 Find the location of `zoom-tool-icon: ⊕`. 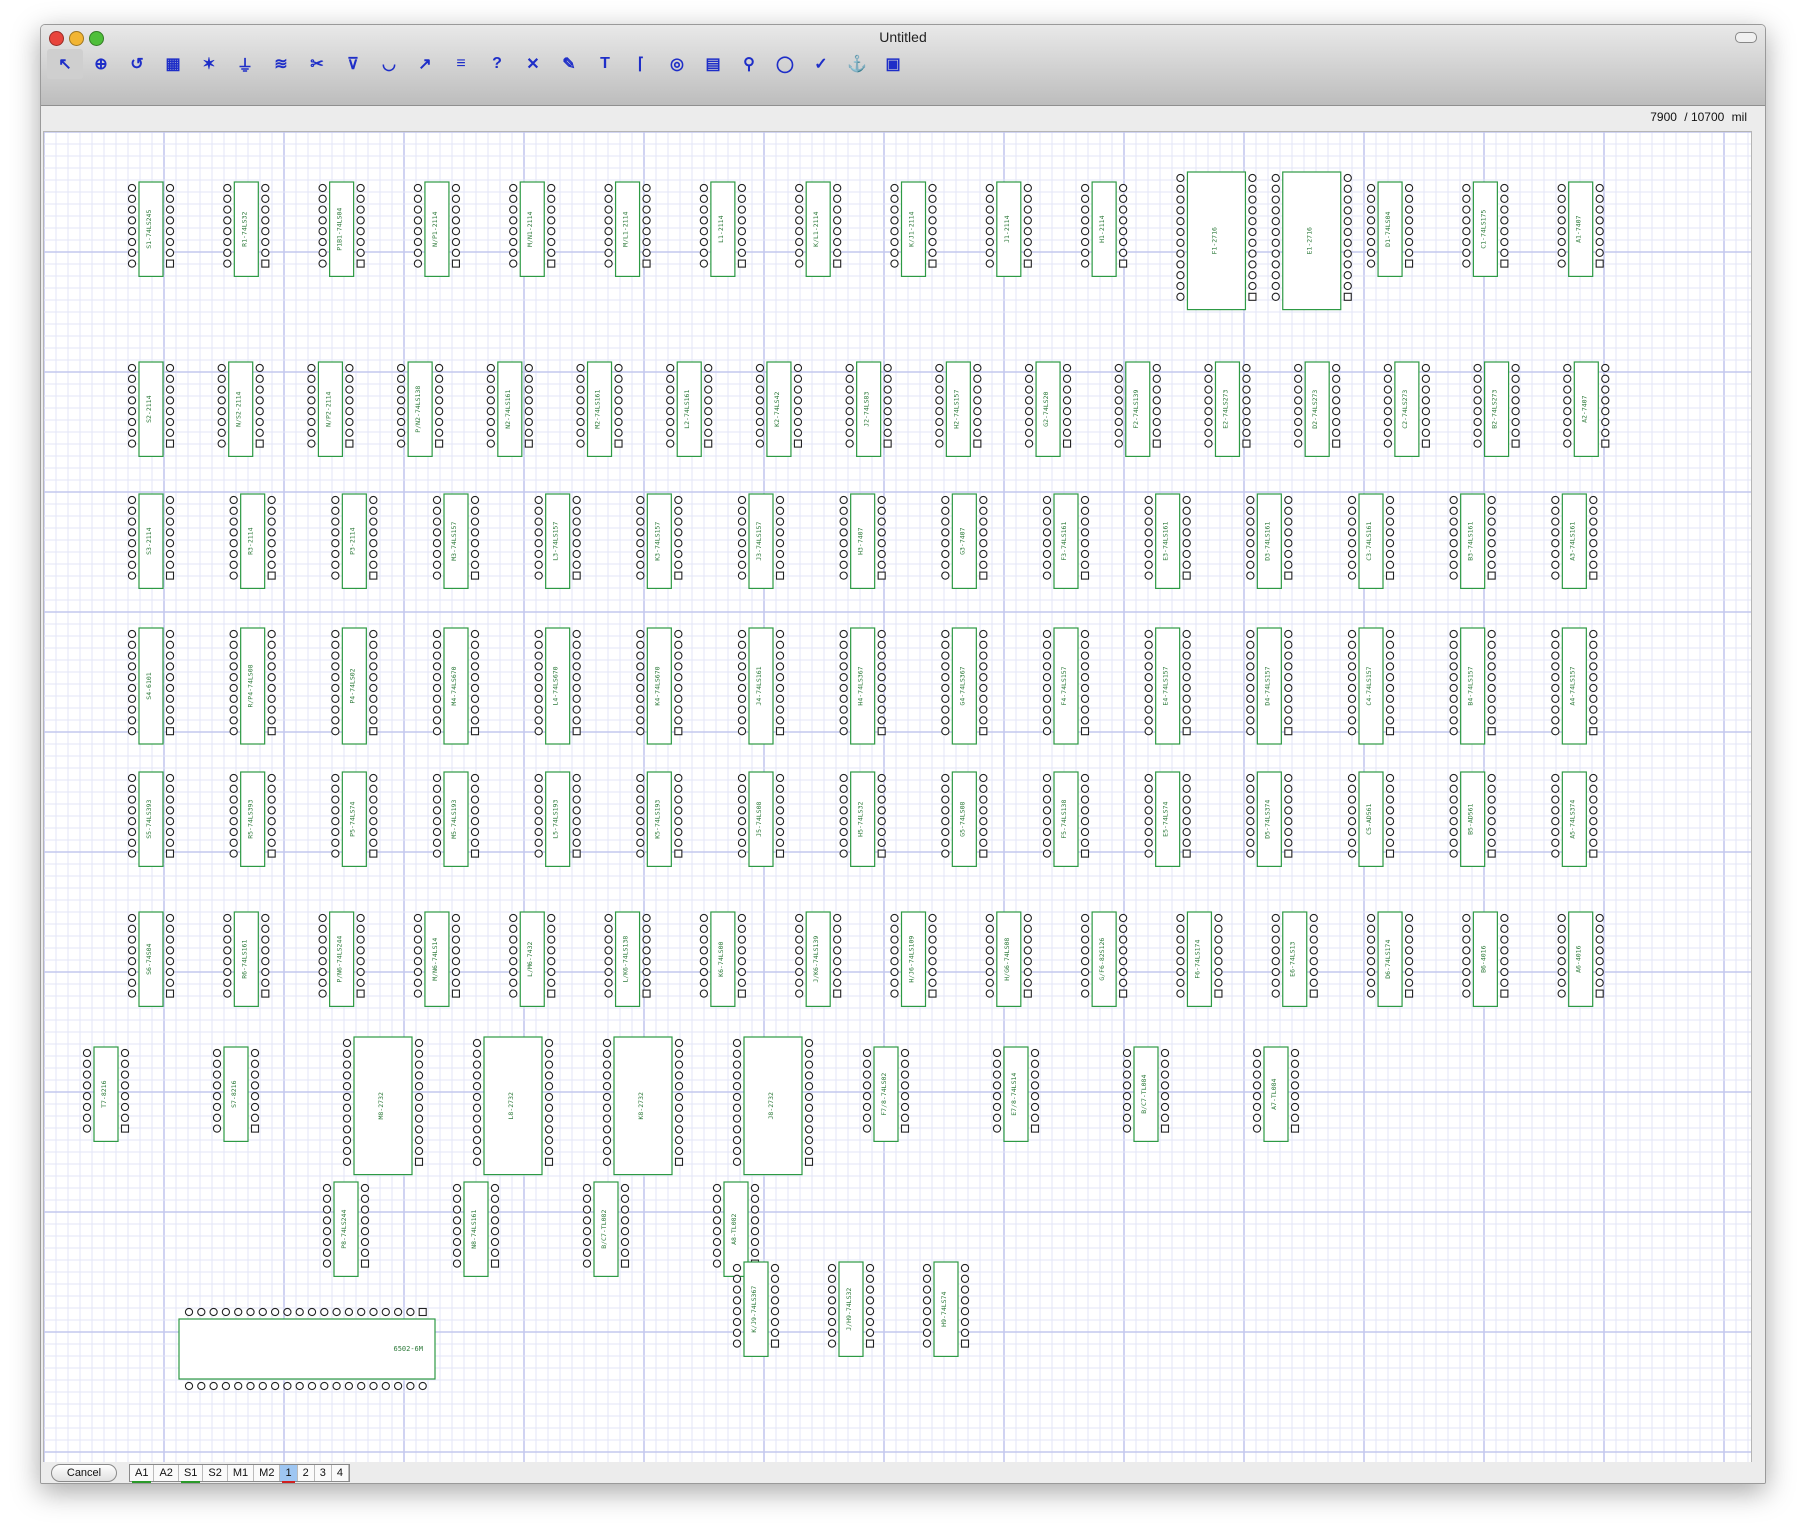

zoom-tool-icon: ⊕ is located at coordinates (101, 64).